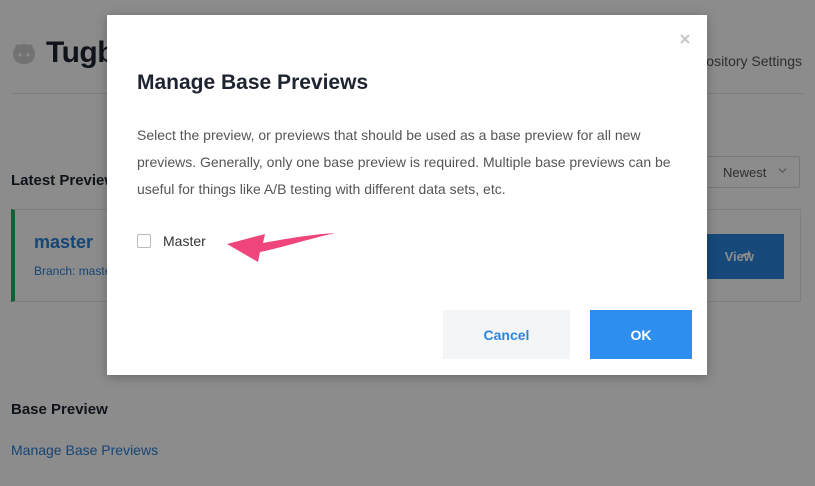  What do you see at coordinates (184, 241) in the screenshot?
I see `master-option-label: Master` at bounding box center [184, 241].